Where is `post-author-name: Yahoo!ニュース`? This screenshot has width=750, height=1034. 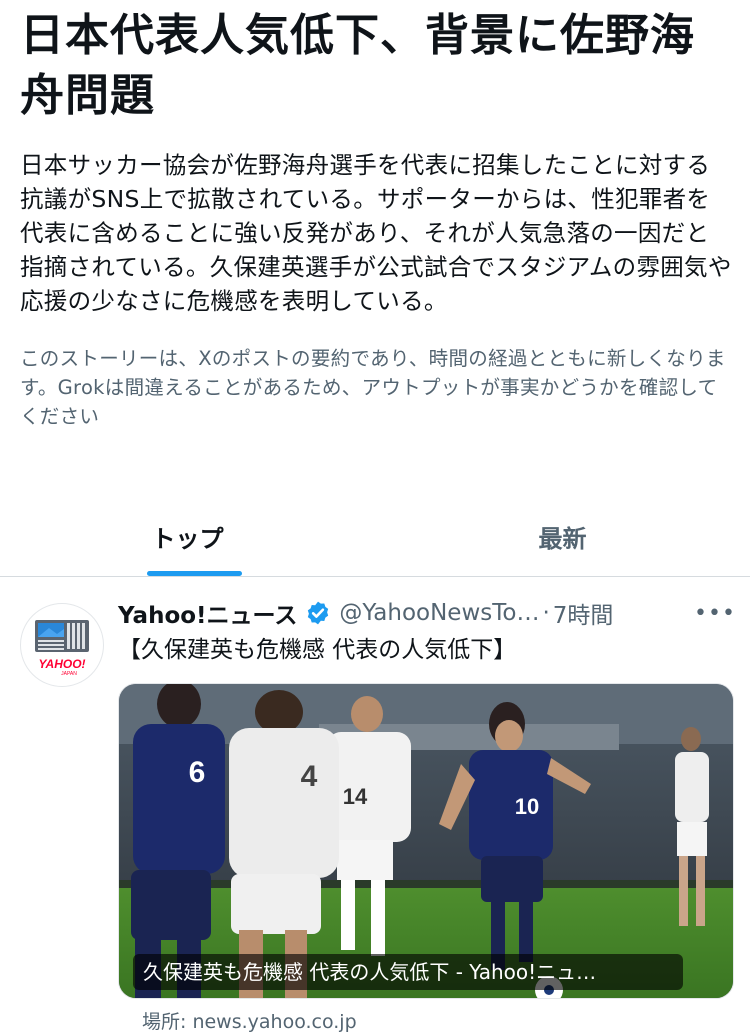
post-author-name: Yahoo!ニュース is located at coordinates (207, 613).